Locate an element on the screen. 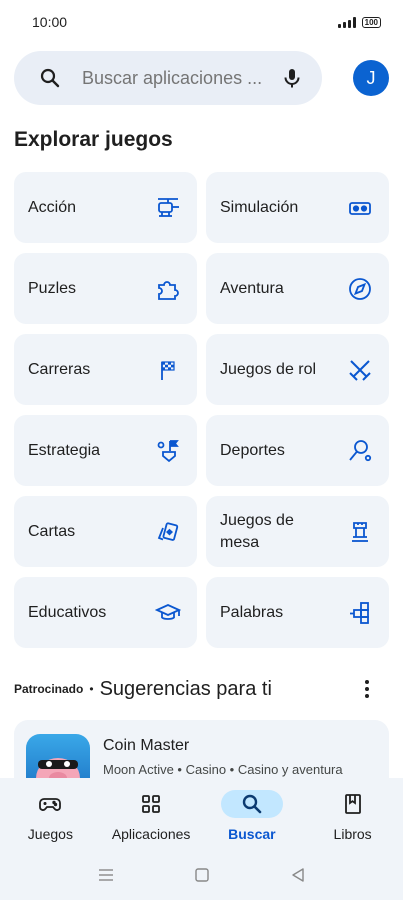 This screenshot has height=900, width=403. category-label: Puzles is located at coordinates (52, 288).